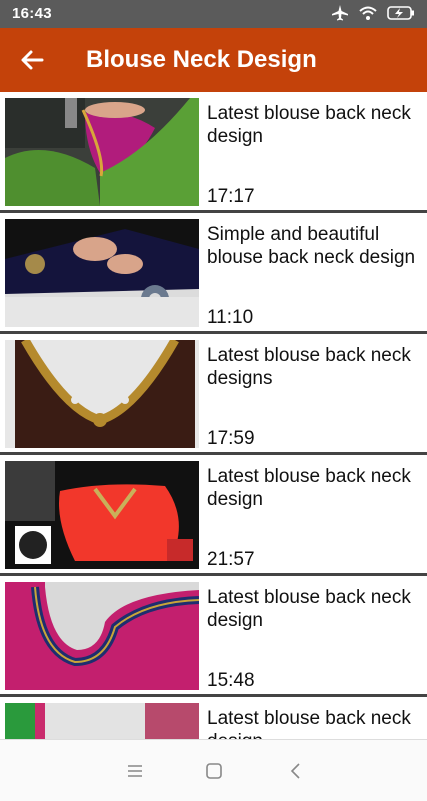 The image size is (427, 801). I want to click on video-duration: 21:57, so click(231, 559).